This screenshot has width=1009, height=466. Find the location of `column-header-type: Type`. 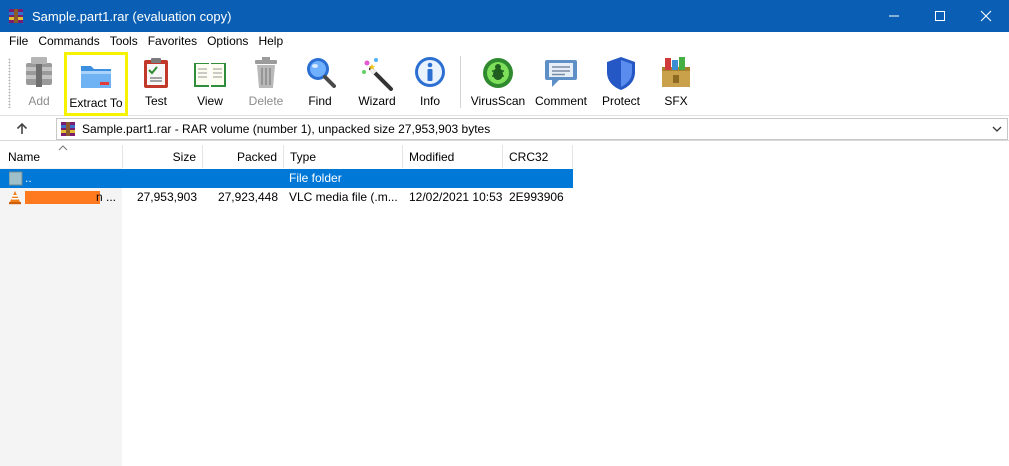

column-header-type: Type is located at coordinates (343, 156).